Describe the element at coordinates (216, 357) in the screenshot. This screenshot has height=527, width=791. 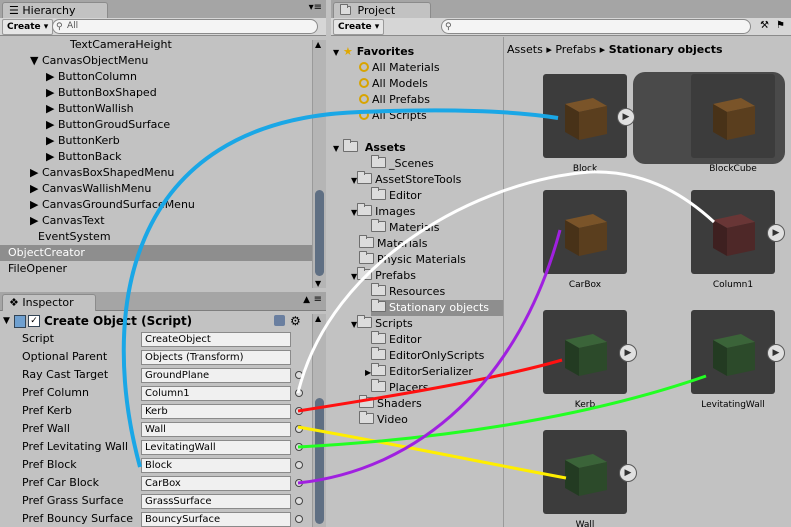
I see `field-value: Objects (Transform)` at that location.